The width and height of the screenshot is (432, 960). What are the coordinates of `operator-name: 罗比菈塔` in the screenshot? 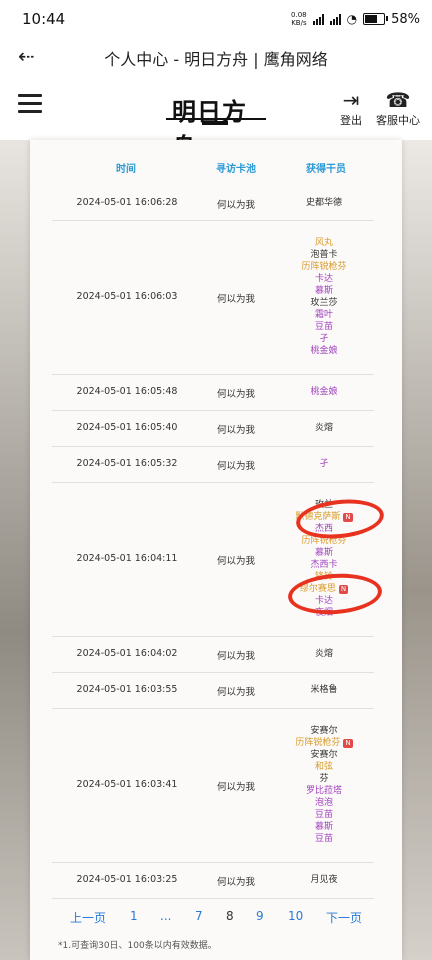 It's located at (324, 791).